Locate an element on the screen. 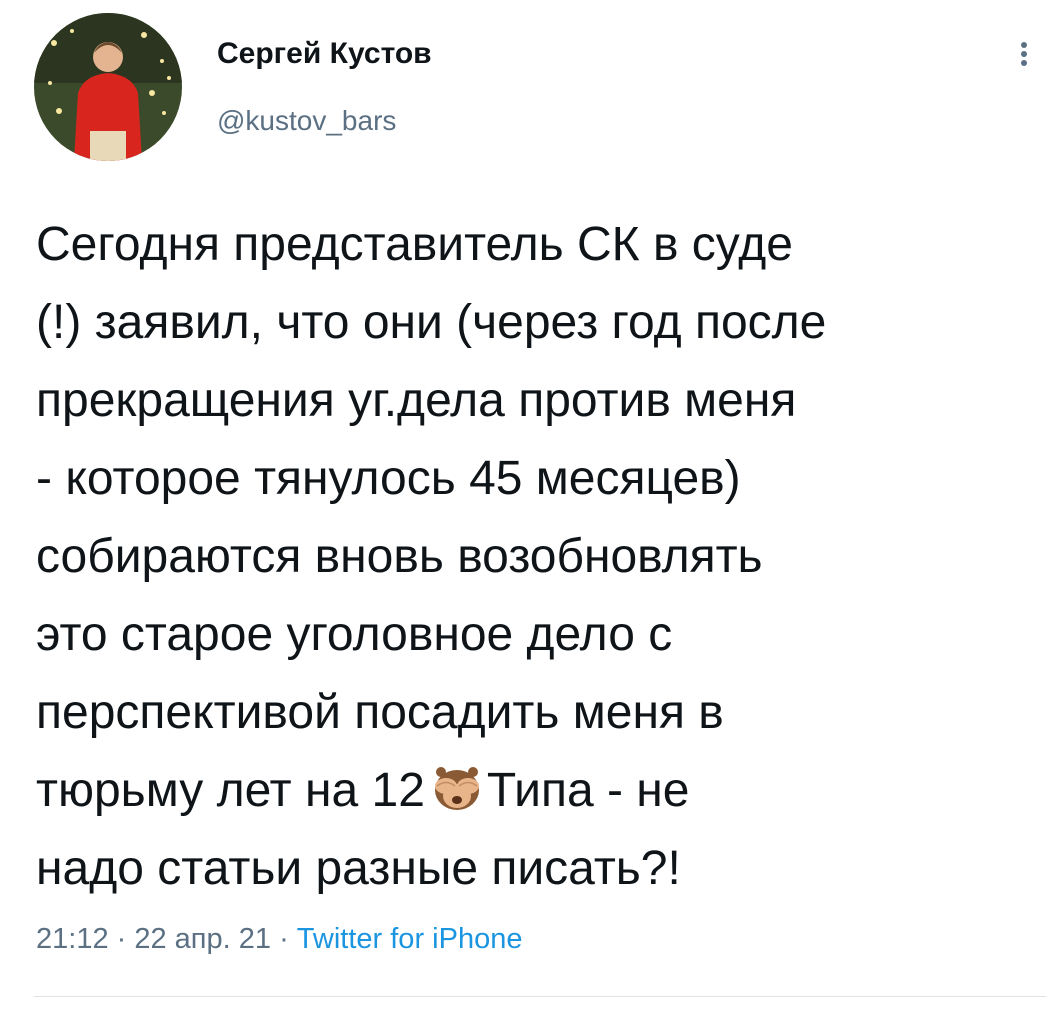 This screenshot has width=1063, height=1014. divider is located at coordinates (540, 996).